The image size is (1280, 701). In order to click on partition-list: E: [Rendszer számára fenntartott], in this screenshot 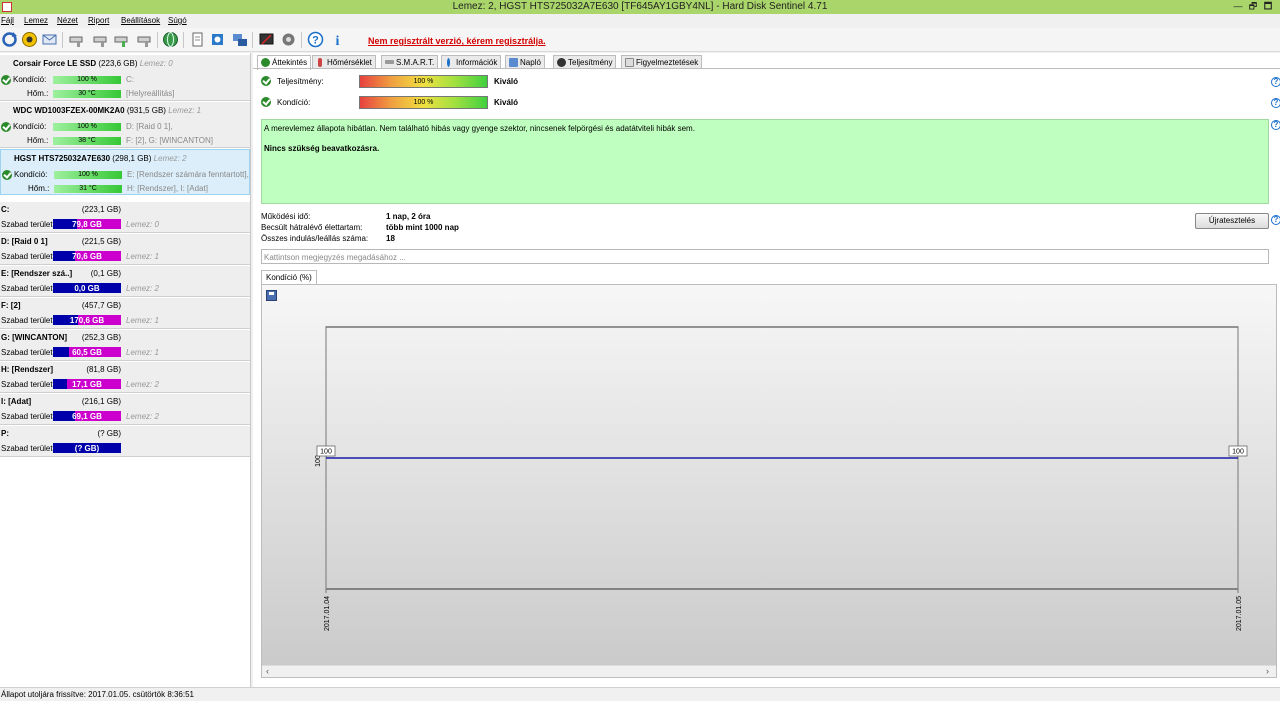, I will do `click(188, 174)`.